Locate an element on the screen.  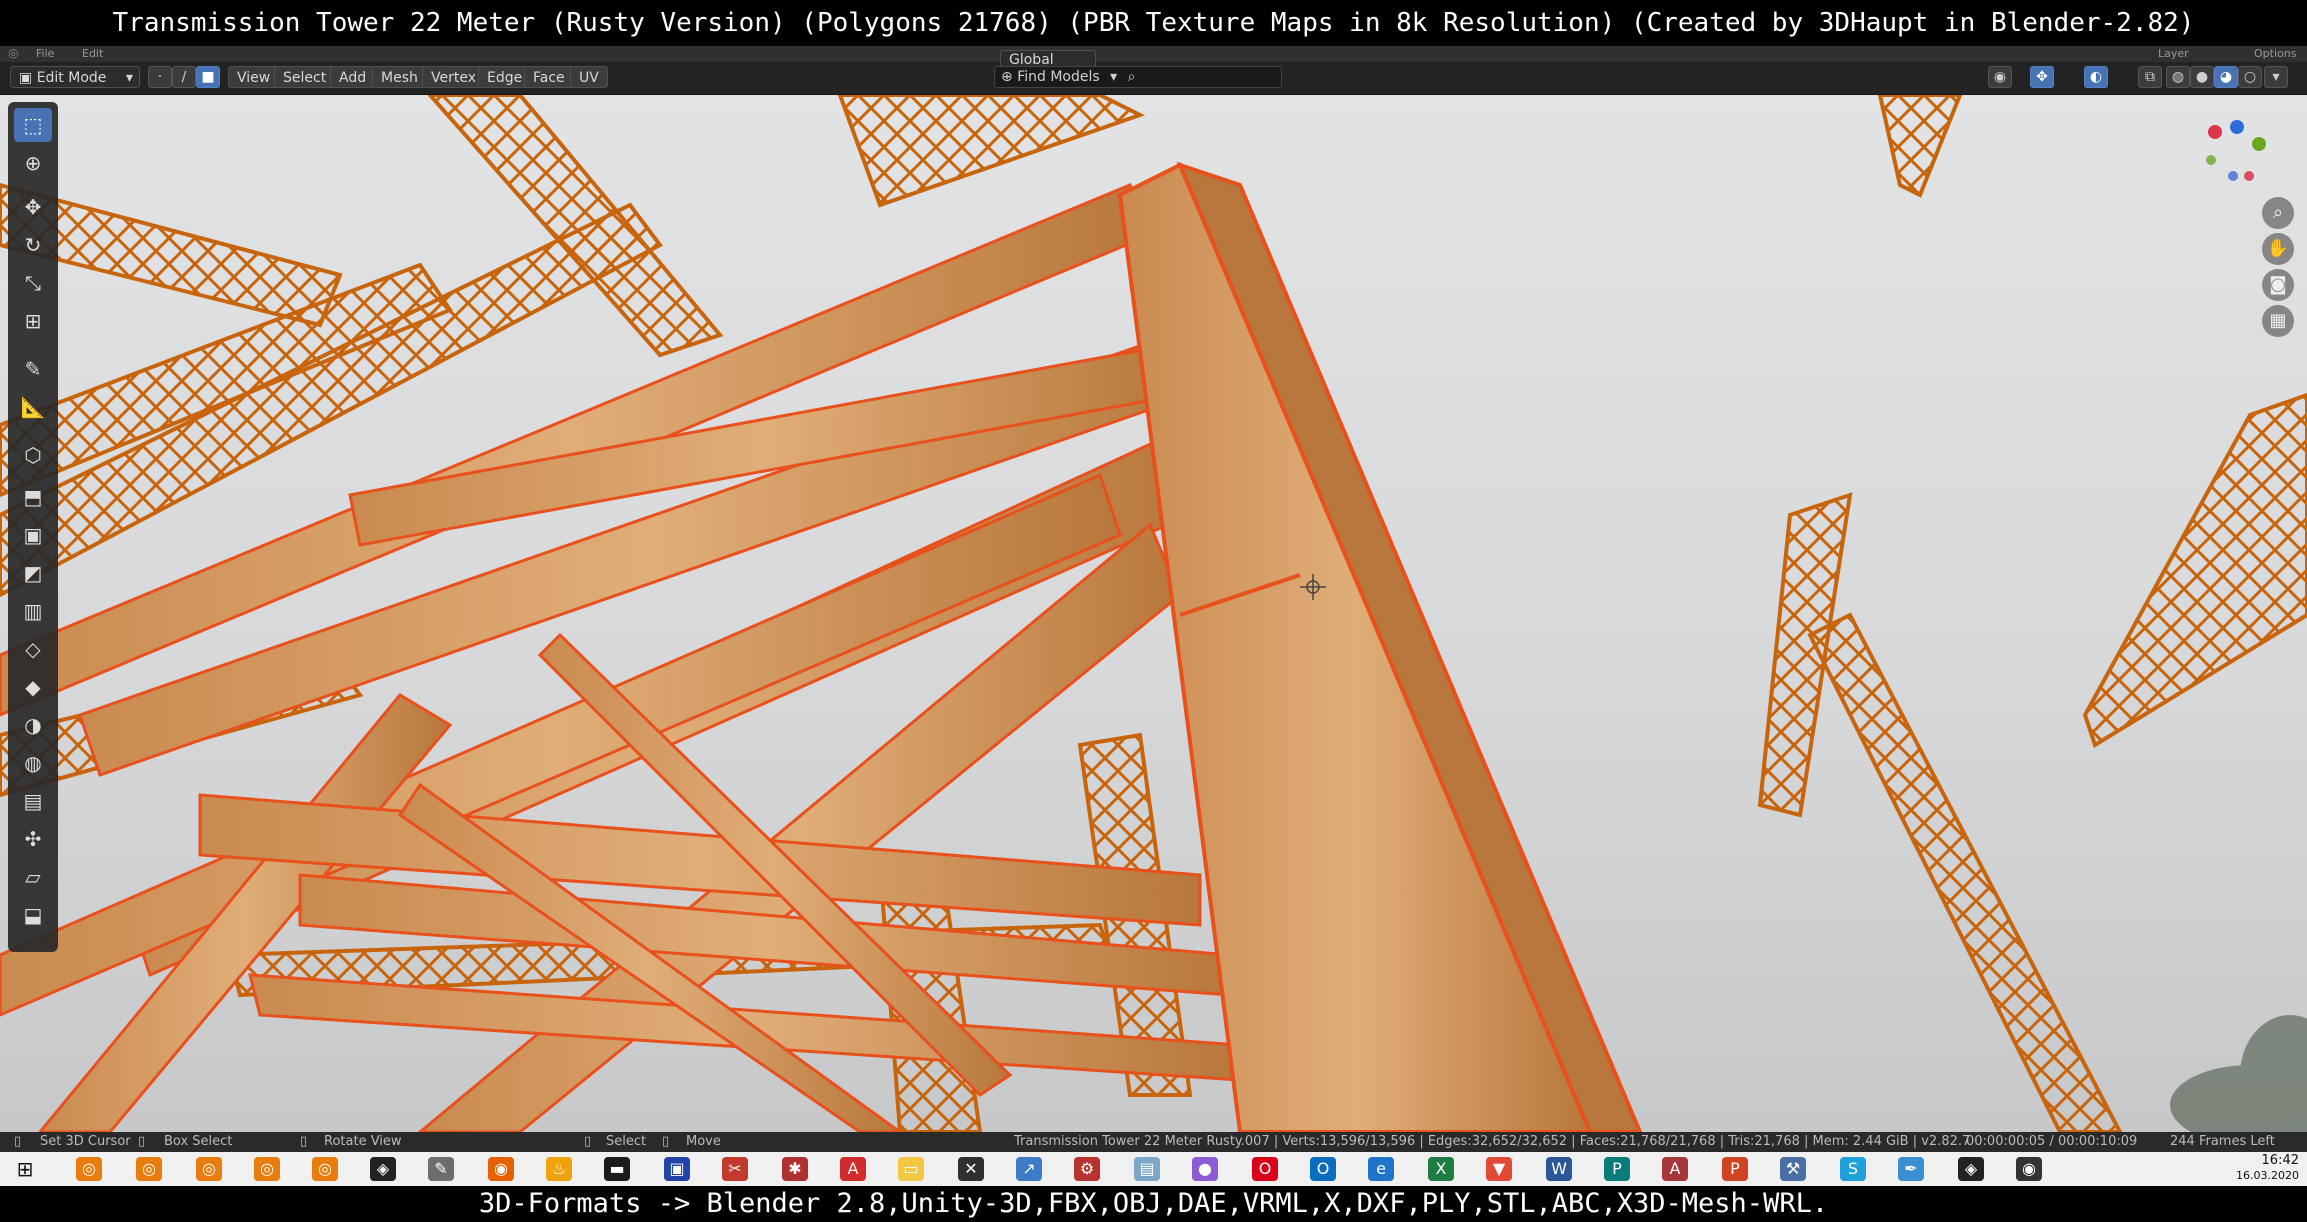
axis-neg-z-icon is located at coordinates (2233, 176).